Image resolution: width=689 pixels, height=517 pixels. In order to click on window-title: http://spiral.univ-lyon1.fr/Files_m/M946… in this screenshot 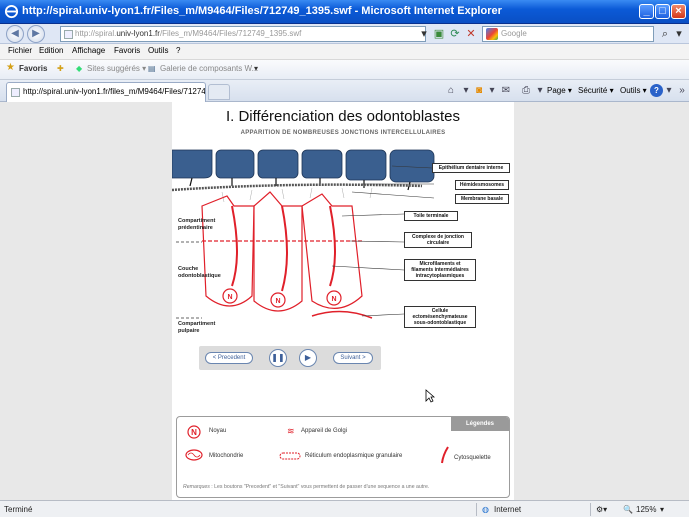, I will do `click(262, 11)`.